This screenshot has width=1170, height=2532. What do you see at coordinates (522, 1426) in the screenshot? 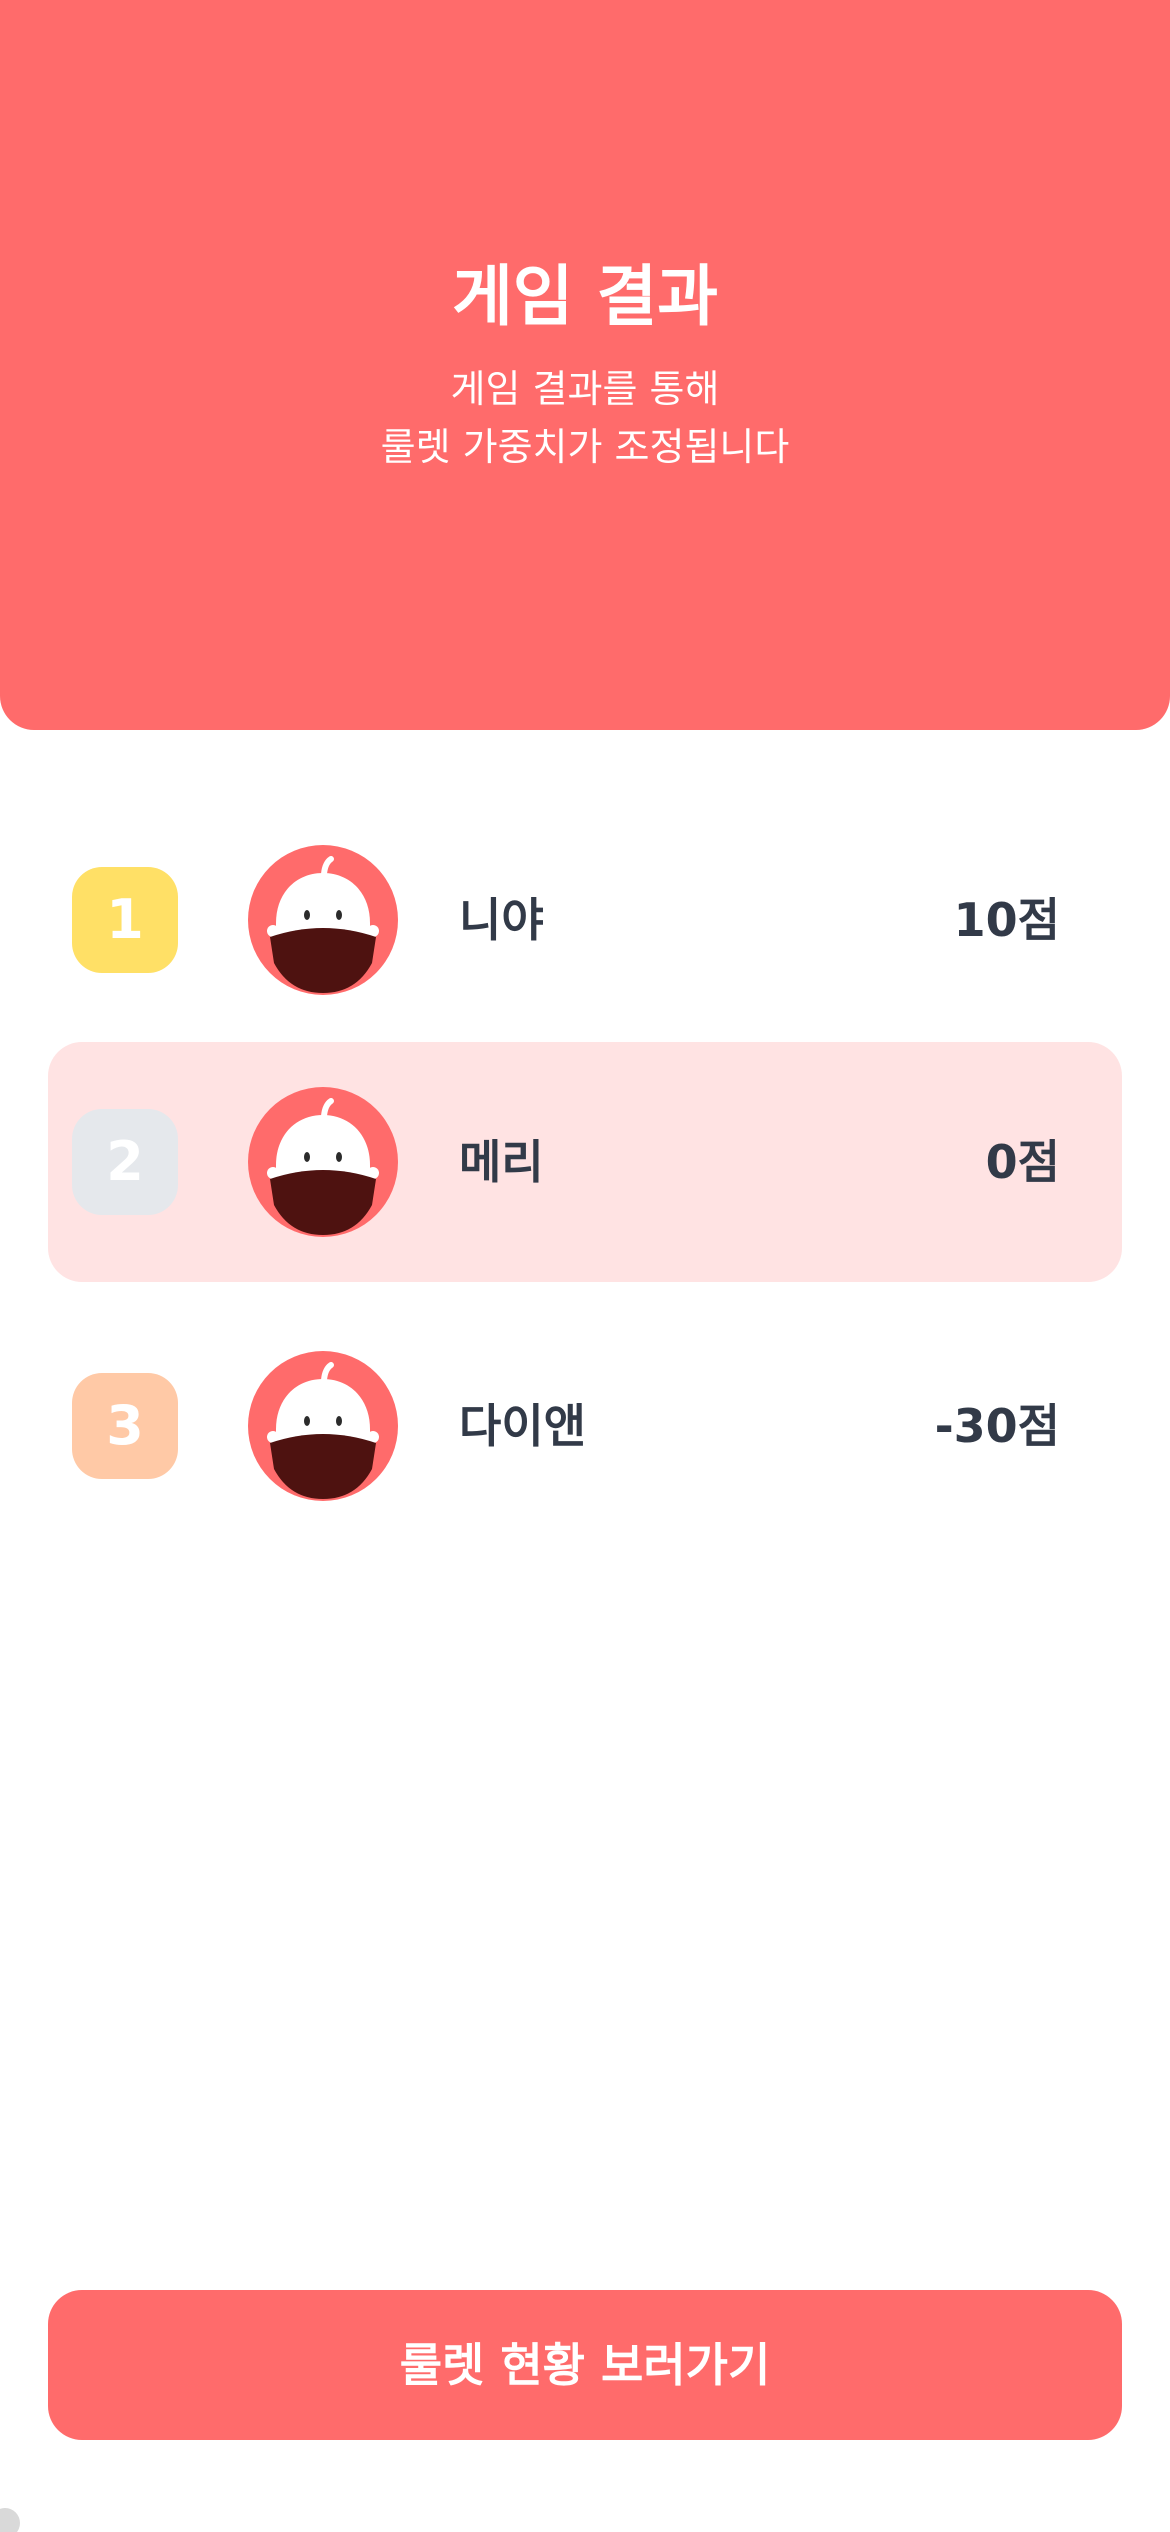
I see `player-name: 다이앤` at bounding box center [522, 1426].